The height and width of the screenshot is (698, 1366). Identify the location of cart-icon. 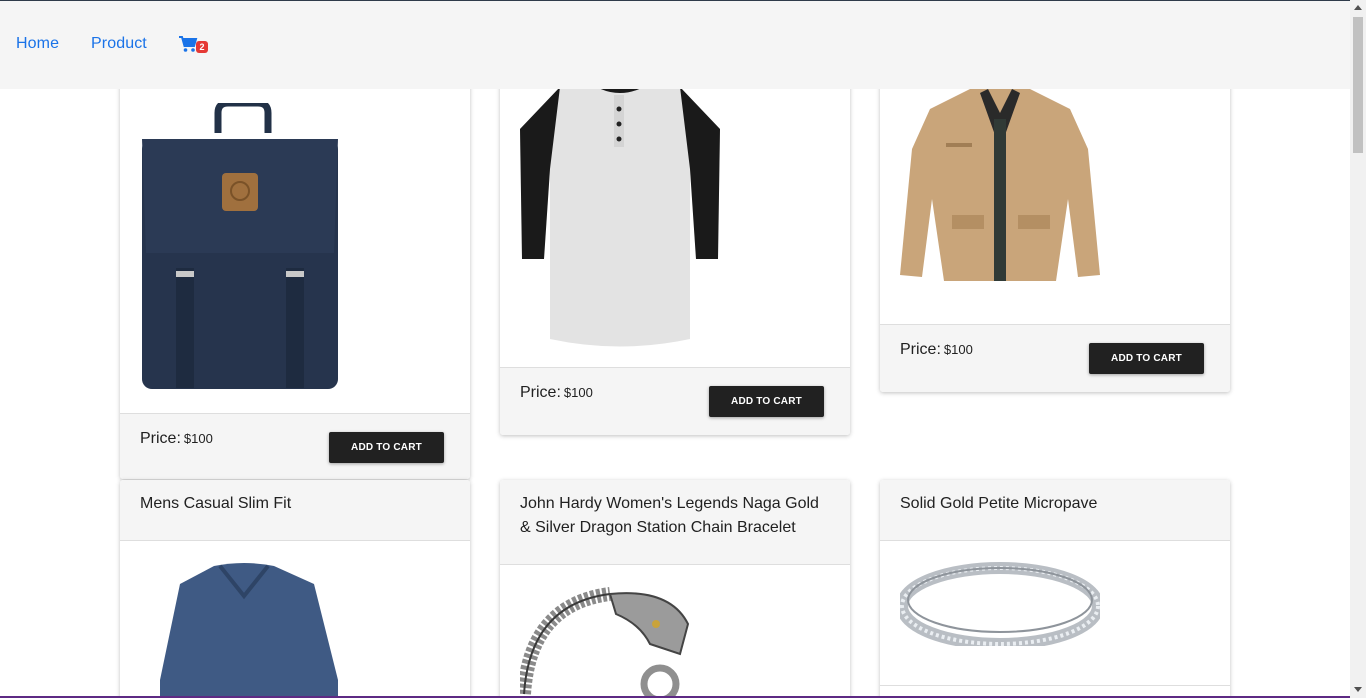
(188, 44).